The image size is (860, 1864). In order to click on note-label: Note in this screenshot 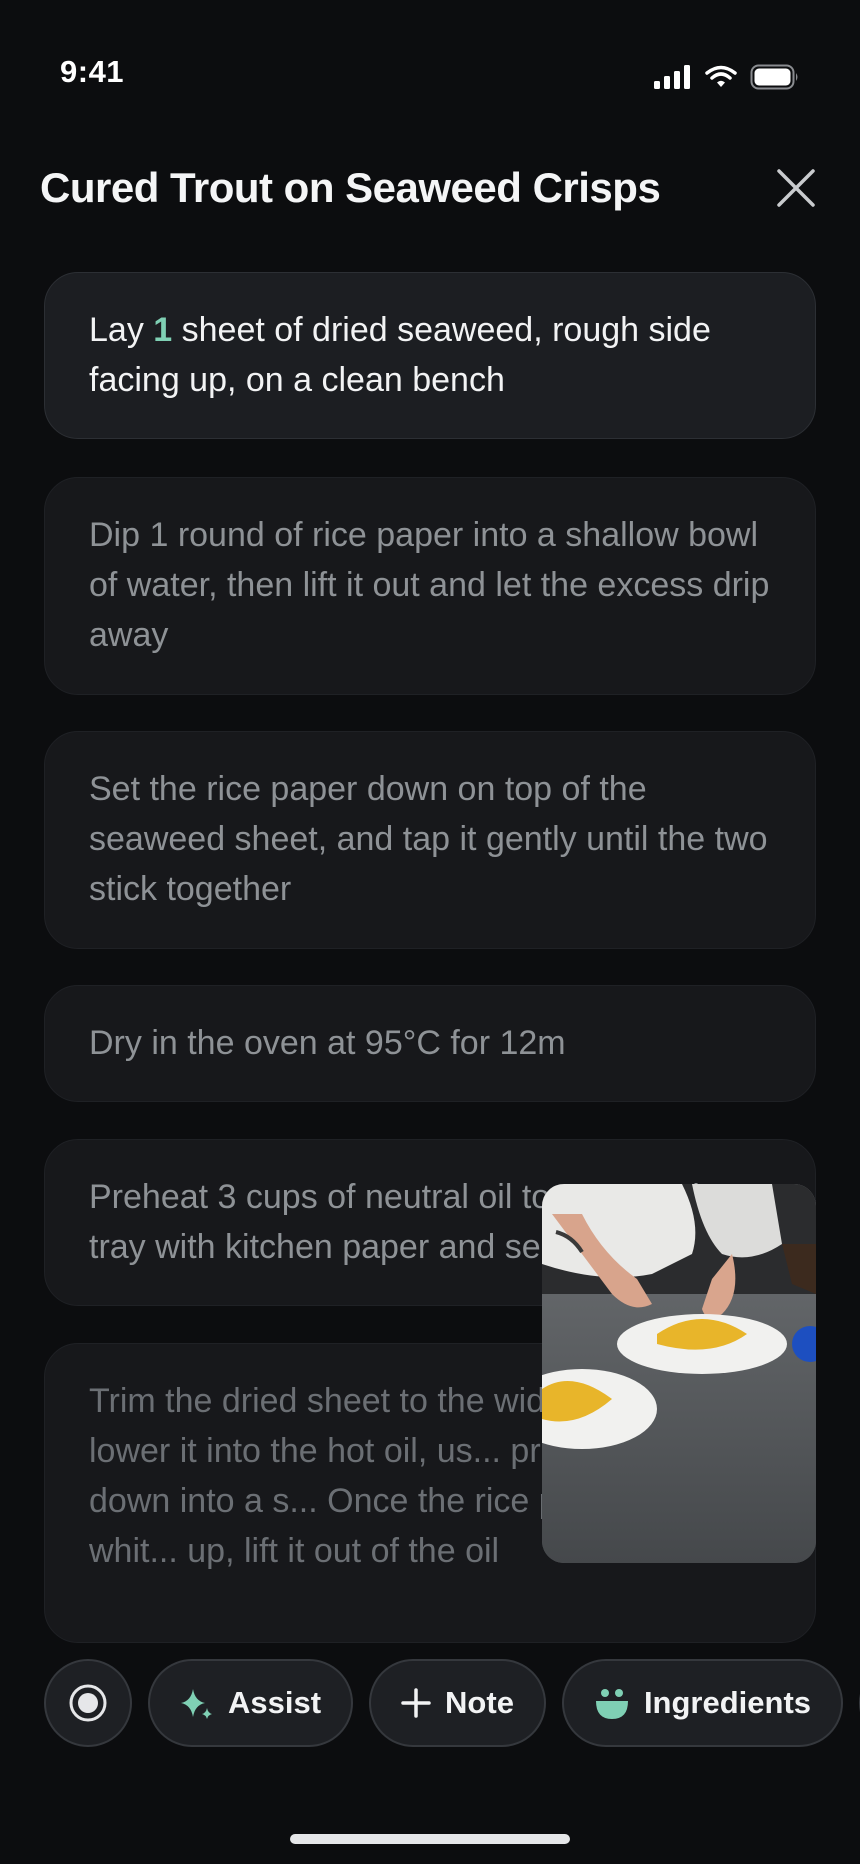, I will do `click(479, 1702)`.